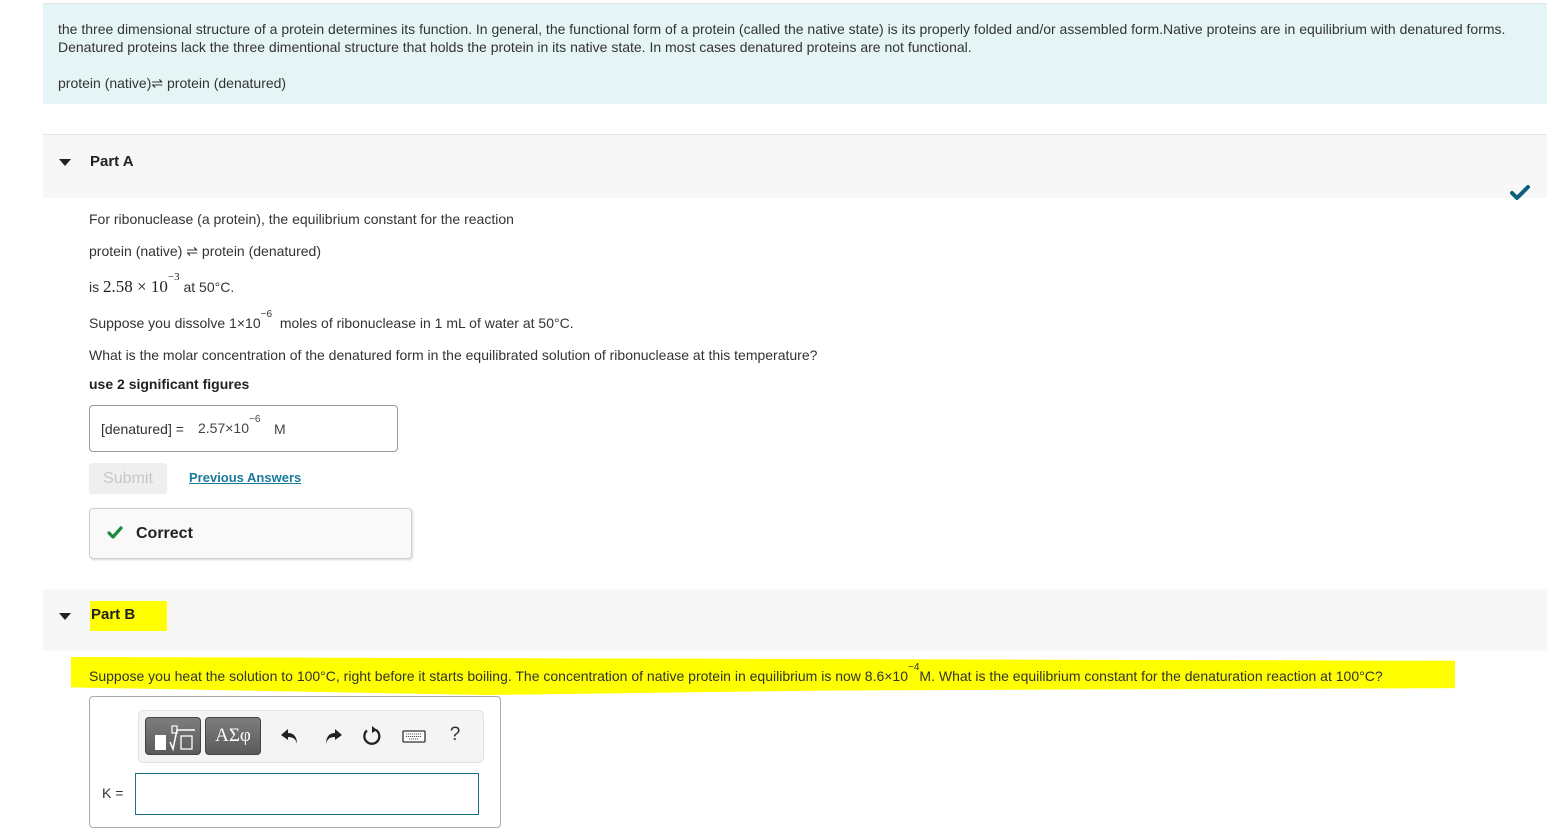 Image resolution: width=1547 pixels, height=830 pixels. Describe the element at coordinates (290, 736) in the screenshot. I see `undo-icon` at that location.